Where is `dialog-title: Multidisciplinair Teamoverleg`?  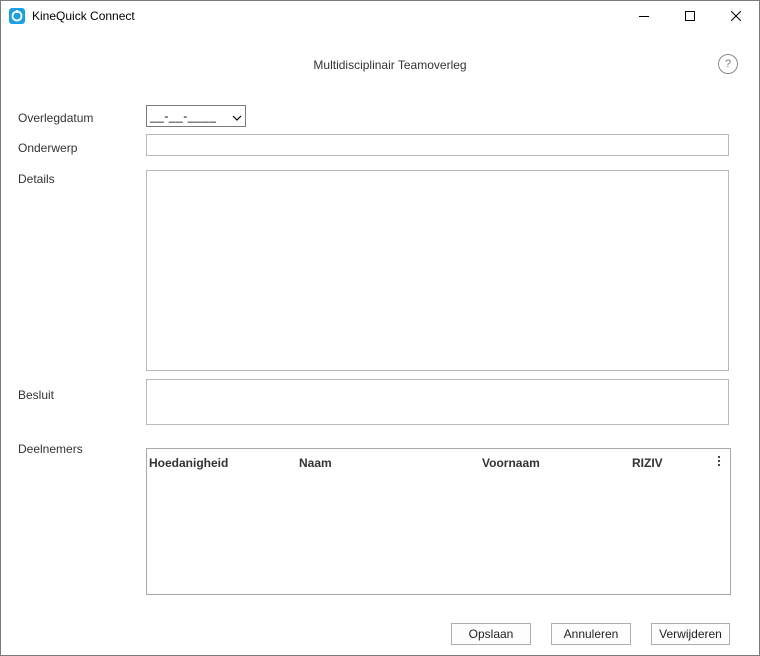 dialog-title: Multidisciplinair Teamoverleg is located at coordinates (390, 65).